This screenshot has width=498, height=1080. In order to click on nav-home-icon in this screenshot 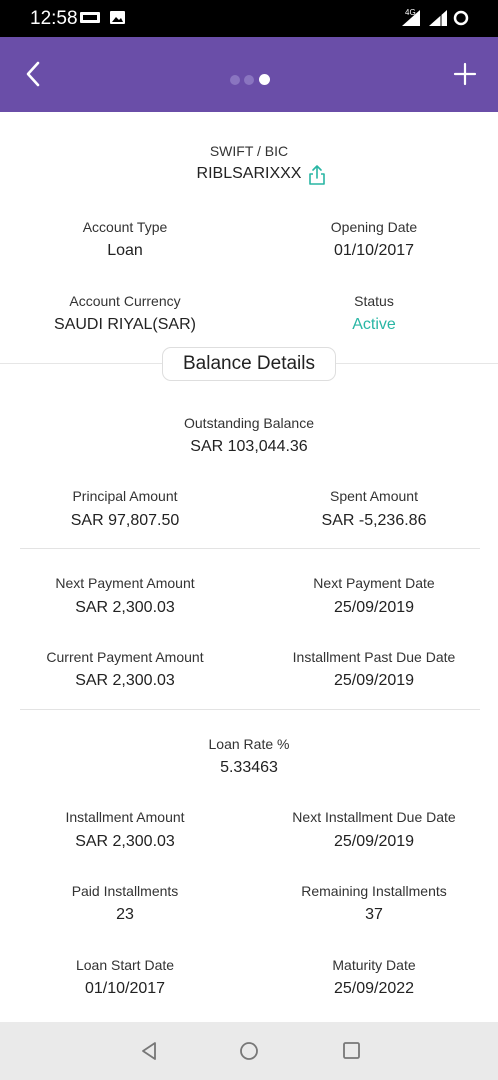, I will do `click(249, 1051)`.